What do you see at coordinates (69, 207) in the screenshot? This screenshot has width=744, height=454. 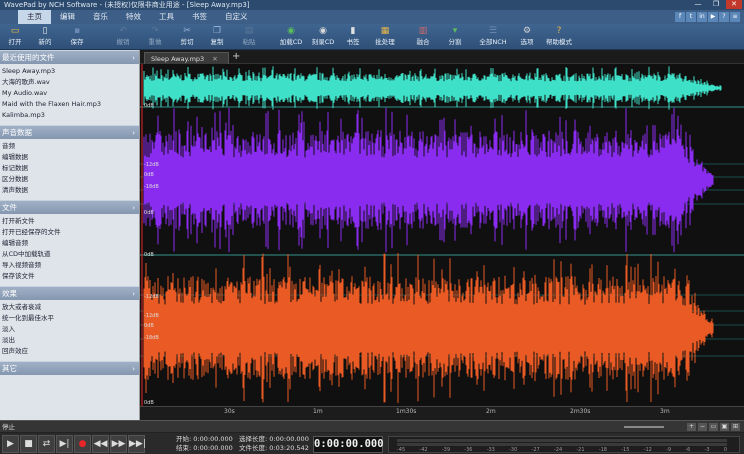 I see `sidebar-section-header-2: 文件 ›` at bounding box center [69, 207].